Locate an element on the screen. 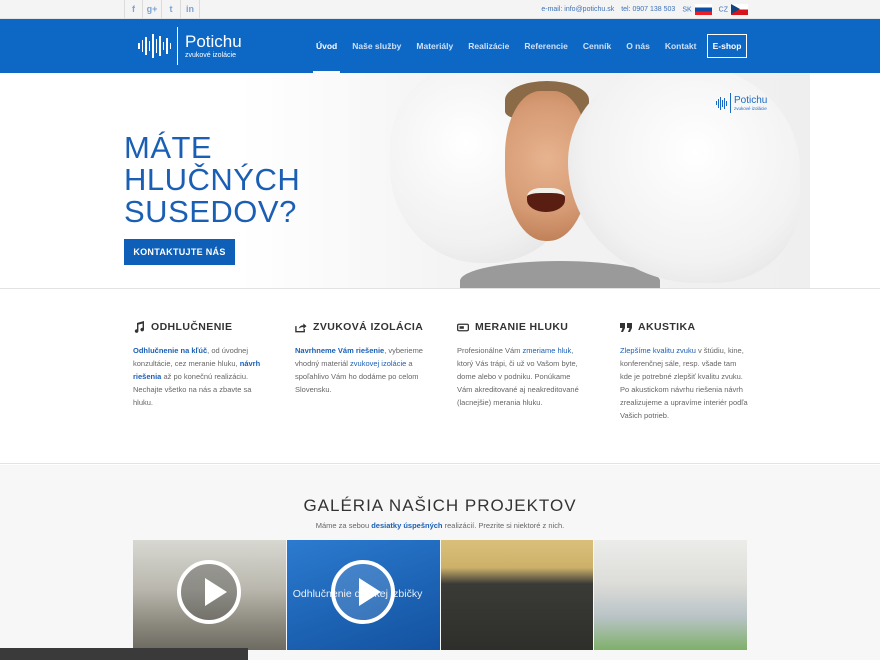 The image size is (880, 660). hero-headline-line2: HLUČNÝCH is located at coordinates (212, 179).